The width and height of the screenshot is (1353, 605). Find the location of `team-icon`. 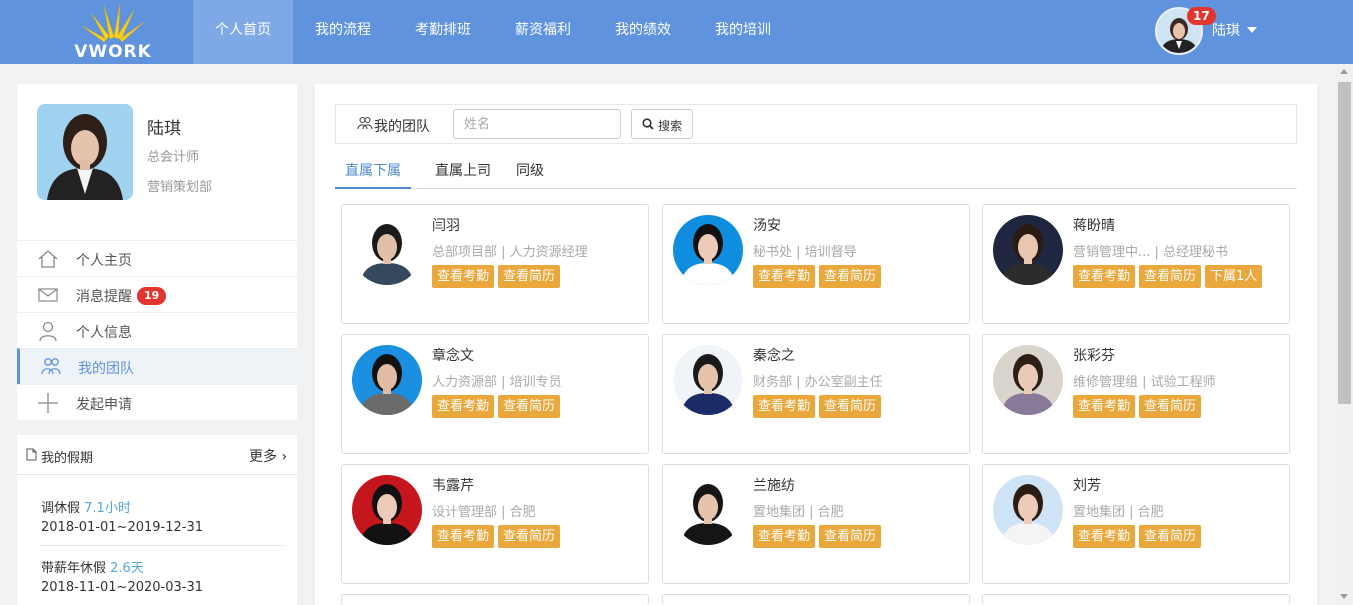

team-icon is located at coordinates (365, 123).